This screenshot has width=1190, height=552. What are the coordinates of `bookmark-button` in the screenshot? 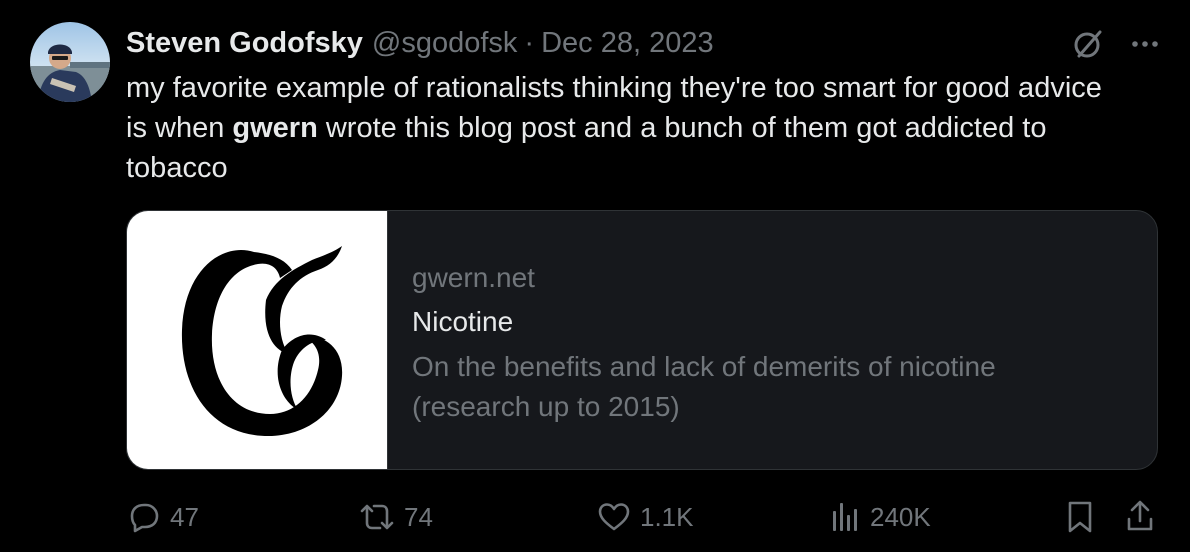 It's located at (1080, 517).